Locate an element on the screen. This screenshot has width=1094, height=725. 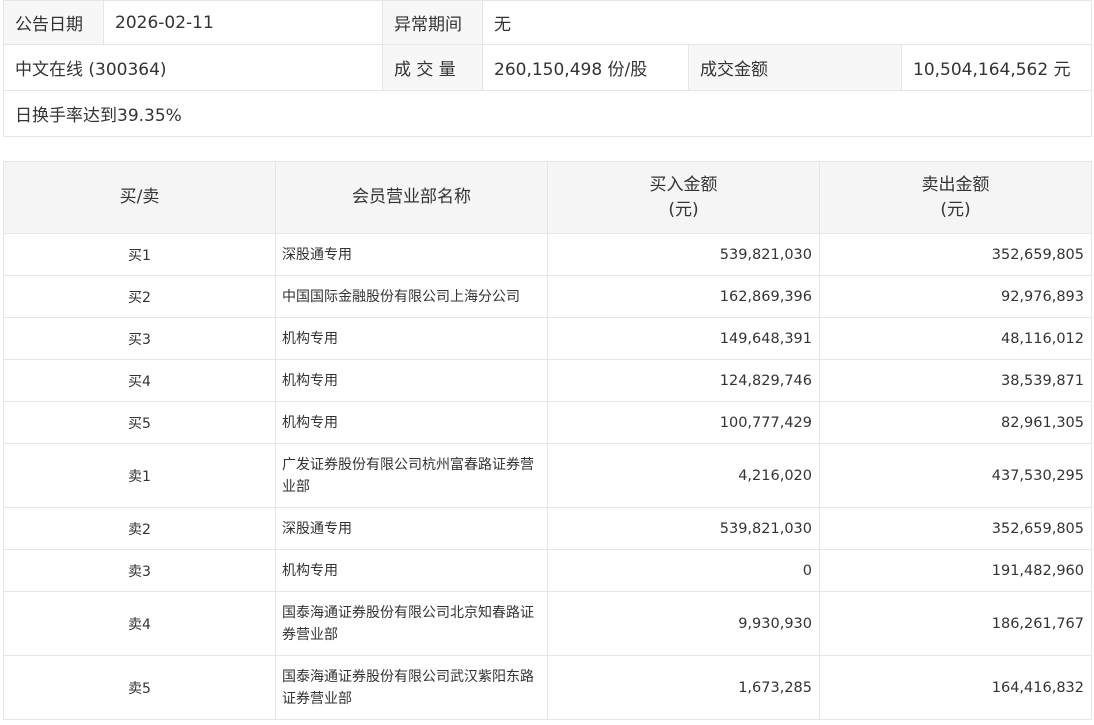
row-side: 买5 is located at coordinates (139, 422).